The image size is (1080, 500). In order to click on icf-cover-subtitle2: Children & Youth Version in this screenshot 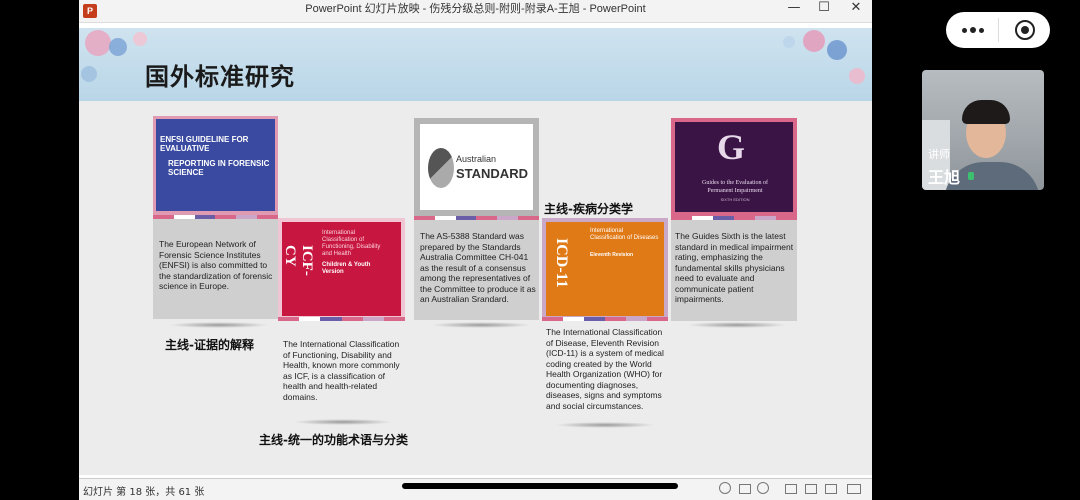, I will do `click(346, 268)`.